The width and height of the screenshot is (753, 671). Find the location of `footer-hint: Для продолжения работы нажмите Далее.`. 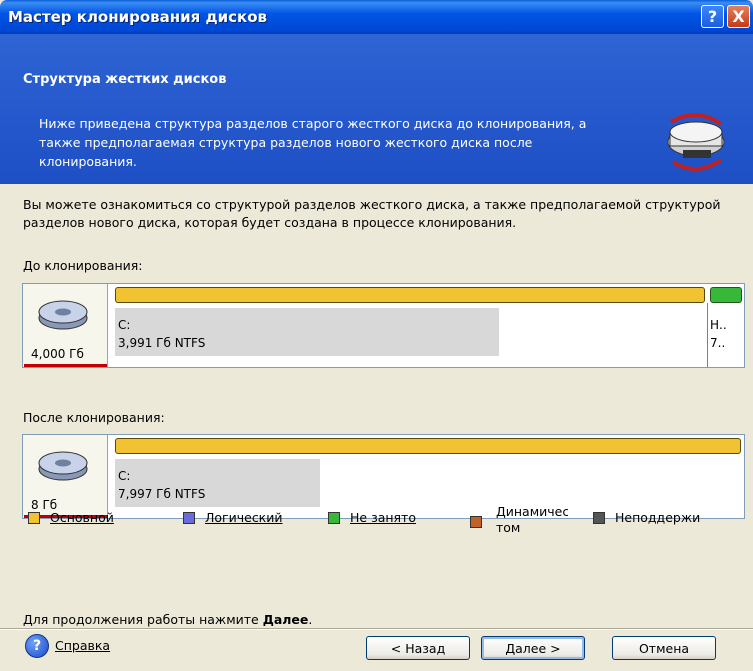

footer-hint: Для продолжения работы нажмите Далее. is located at coordinates (167, 619).